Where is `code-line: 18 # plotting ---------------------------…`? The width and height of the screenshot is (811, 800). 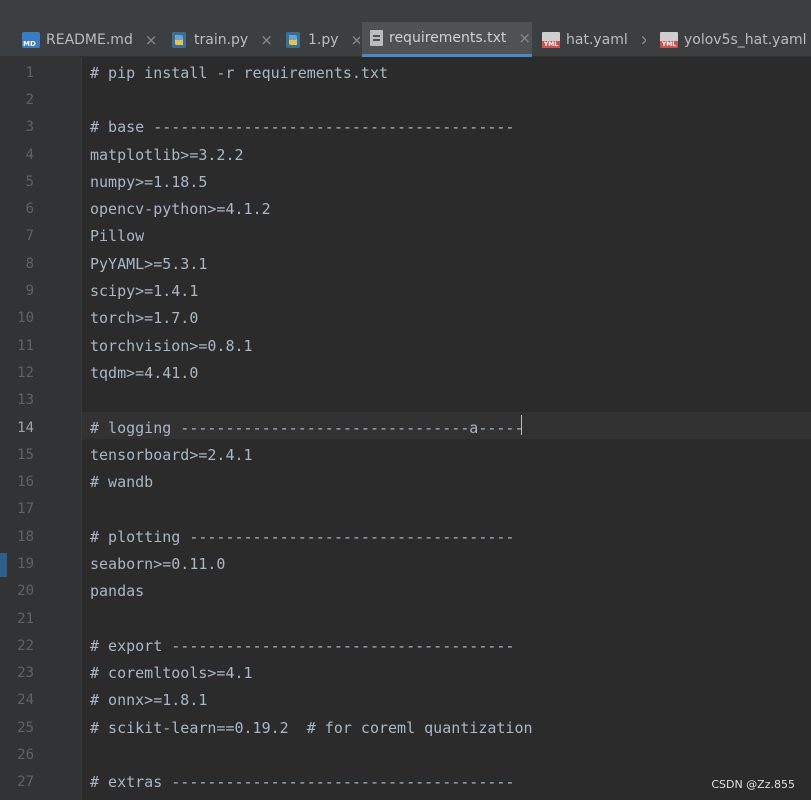
code-line: 18 # plotting ---------------------------… is located at coordinates (405, 536).